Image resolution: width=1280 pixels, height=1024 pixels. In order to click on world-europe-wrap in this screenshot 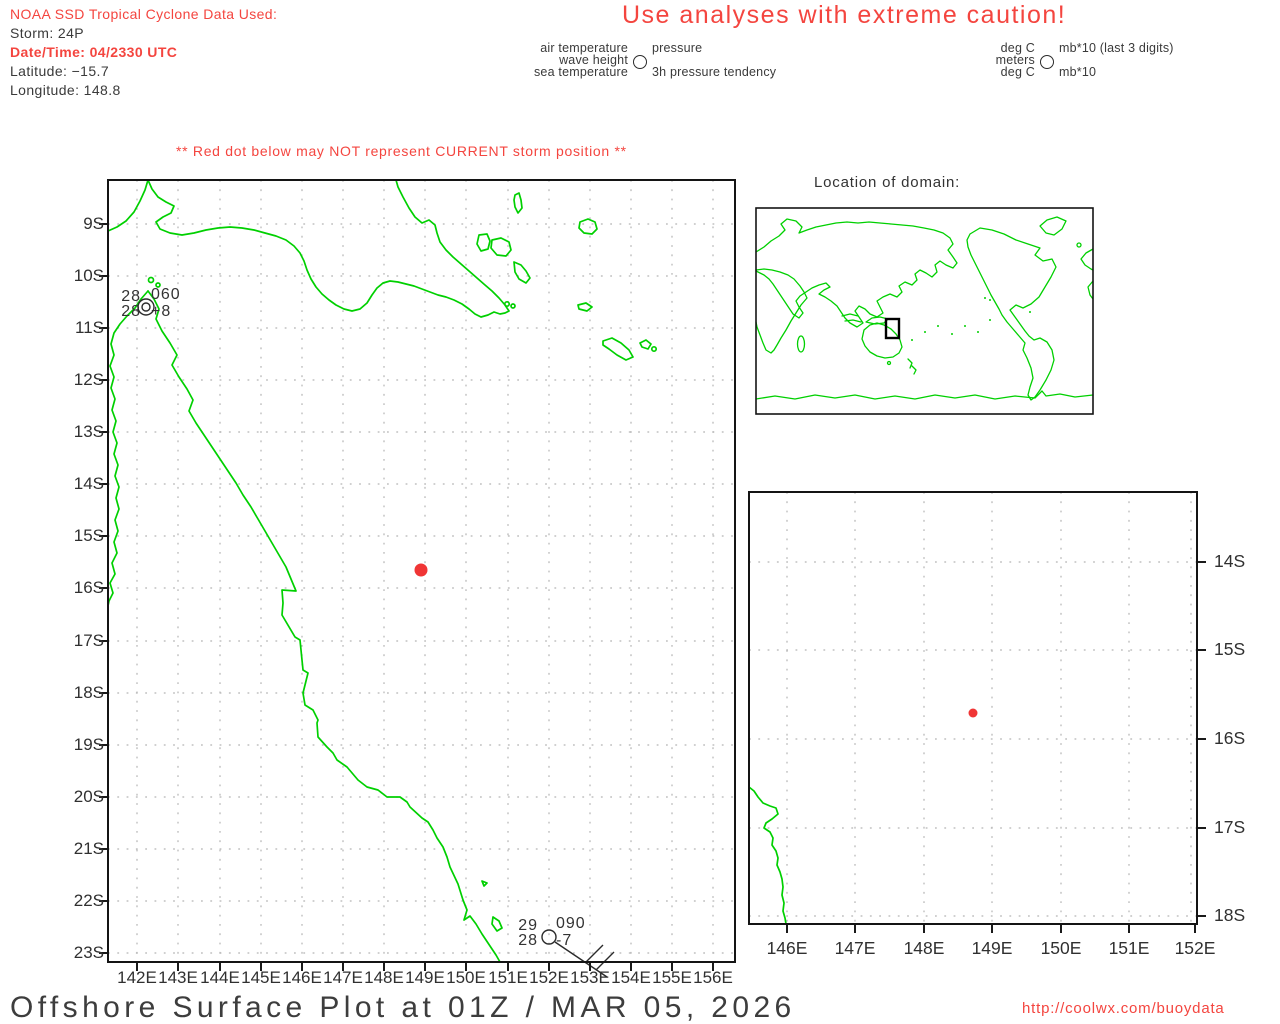, I will do `click(1087, 274)`.